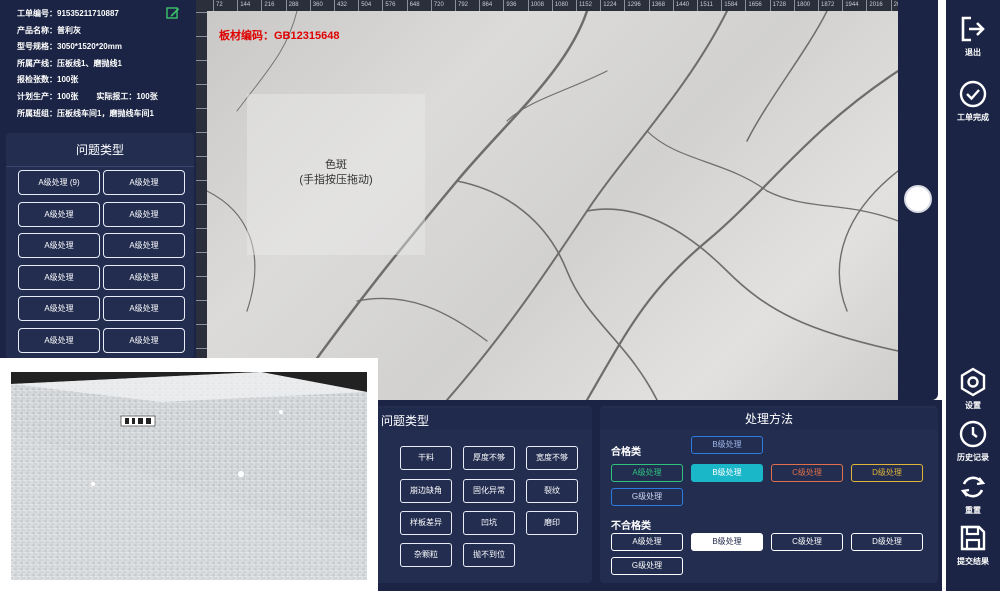 This screenshot has height=591, width=1000. Describe the element at coordinates (364, 5) in the screenshot. I see `ruler-tick: 504` at that location.